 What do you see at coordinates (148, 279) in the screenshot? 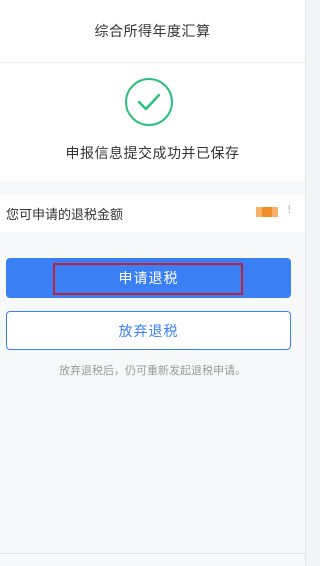
I see `highlight-annotation` at bounding box center [148, 279].